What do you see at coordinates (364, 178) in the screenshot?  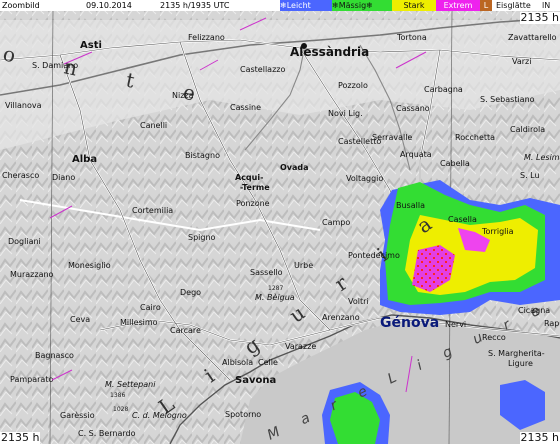 I see `town-label: Voltaggio` at bounding box center [364, 178].